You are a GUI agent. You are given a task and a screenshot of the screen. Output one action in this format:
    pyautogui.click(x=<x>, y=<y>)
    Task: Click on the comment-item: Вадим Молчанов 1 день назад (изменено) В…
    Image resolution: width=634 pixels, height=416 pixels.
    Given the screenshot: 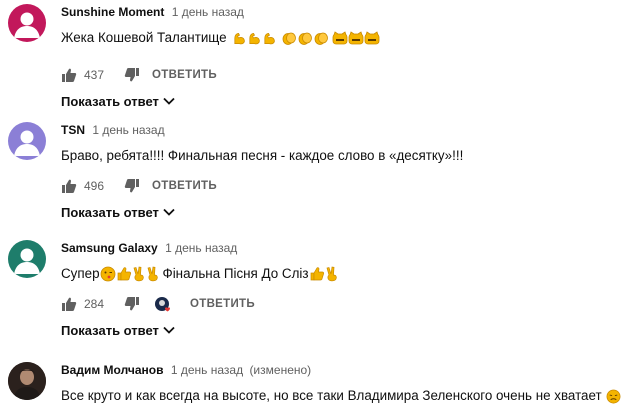 What is the action you would take?
    pyautogui.click(x=317, y=389)
    